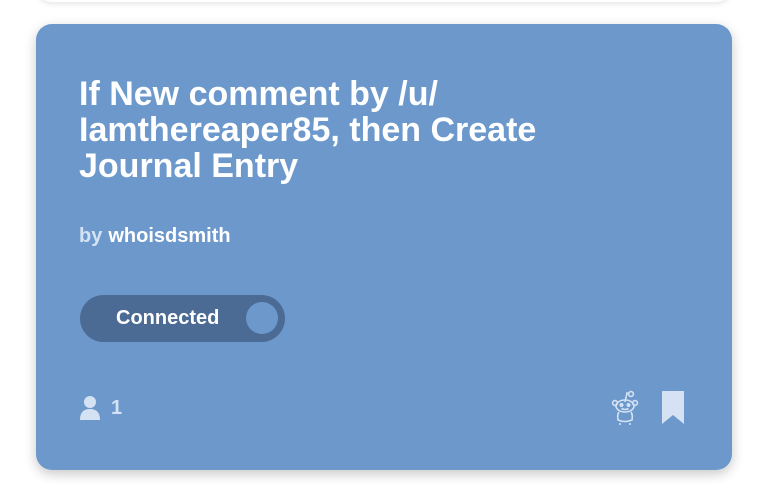 Image resolution: width=768 pixels, height=495 pixels. I want to click on user-count-value: 1, so click(117, 408).